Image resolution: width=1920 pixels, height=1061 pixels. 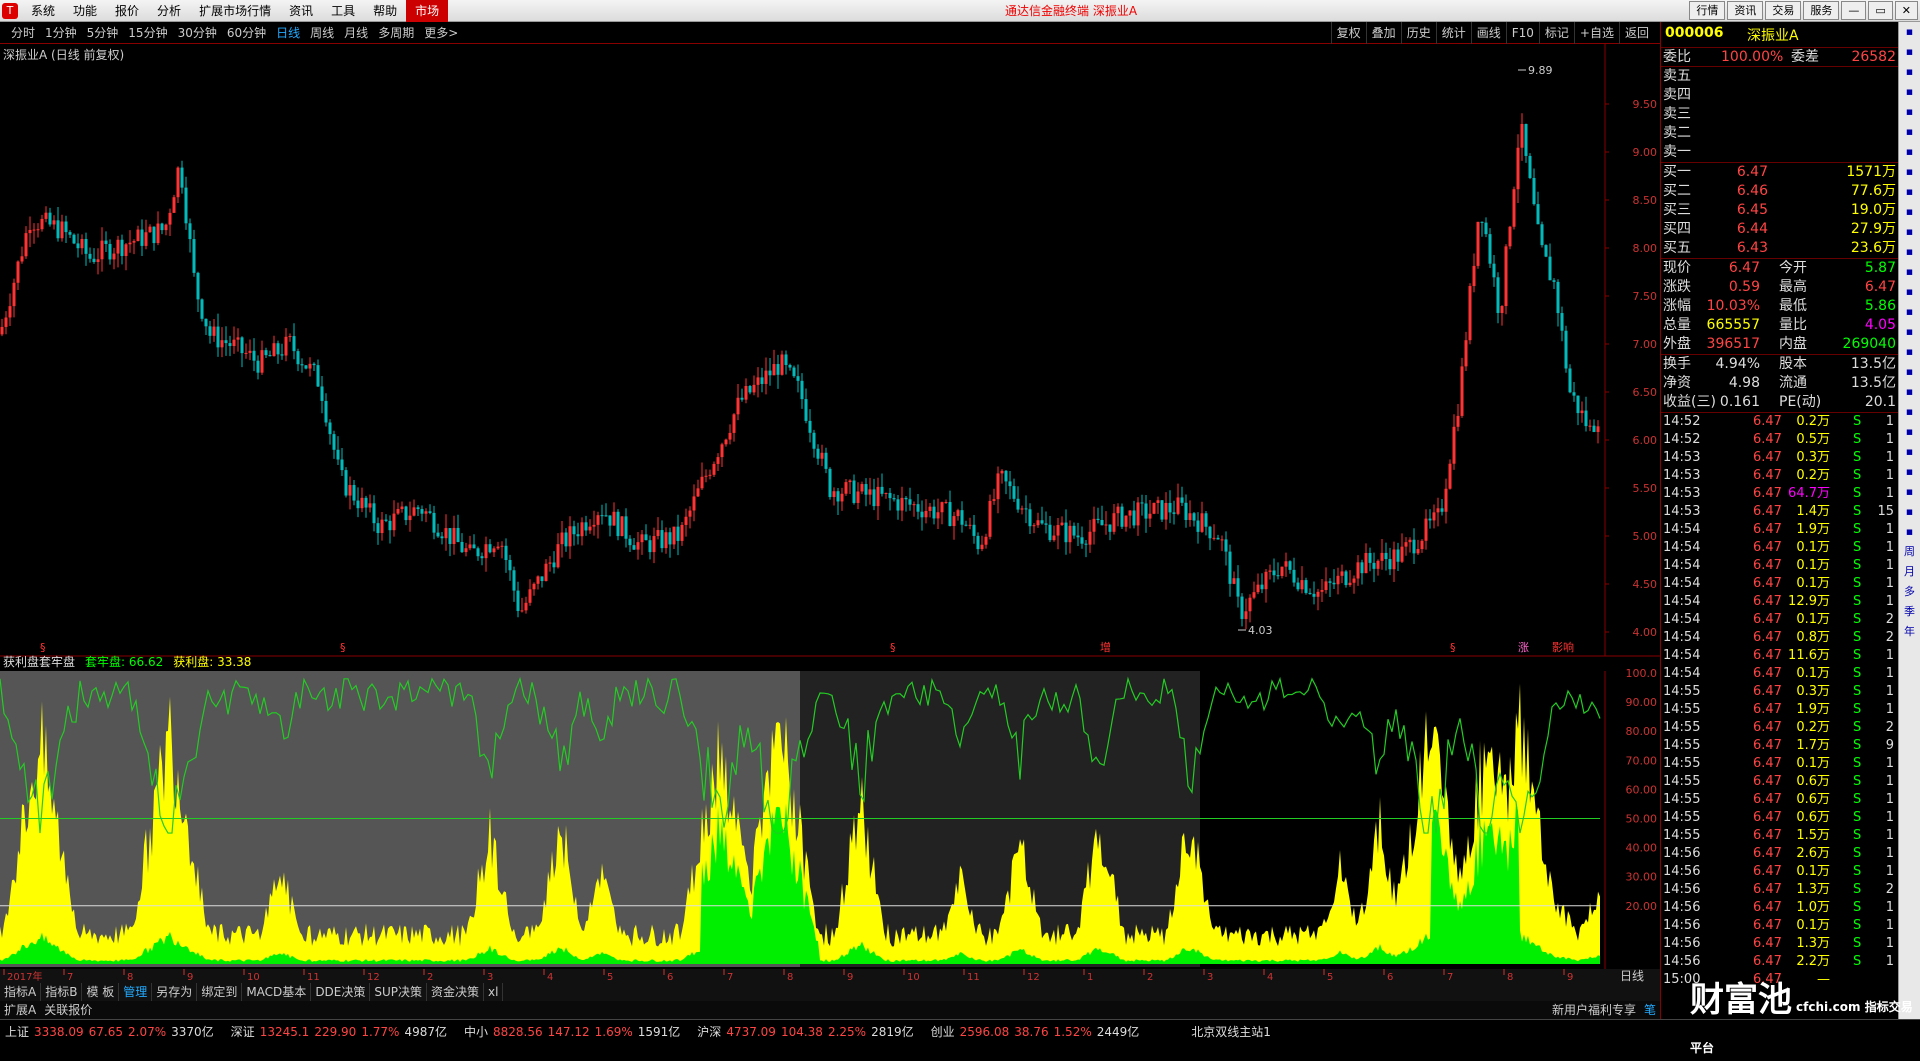 What do you see at coordinates (1707, 10) in the screenshot?
I see `window-button-0: 行情` at bounding box center [1707, 10].